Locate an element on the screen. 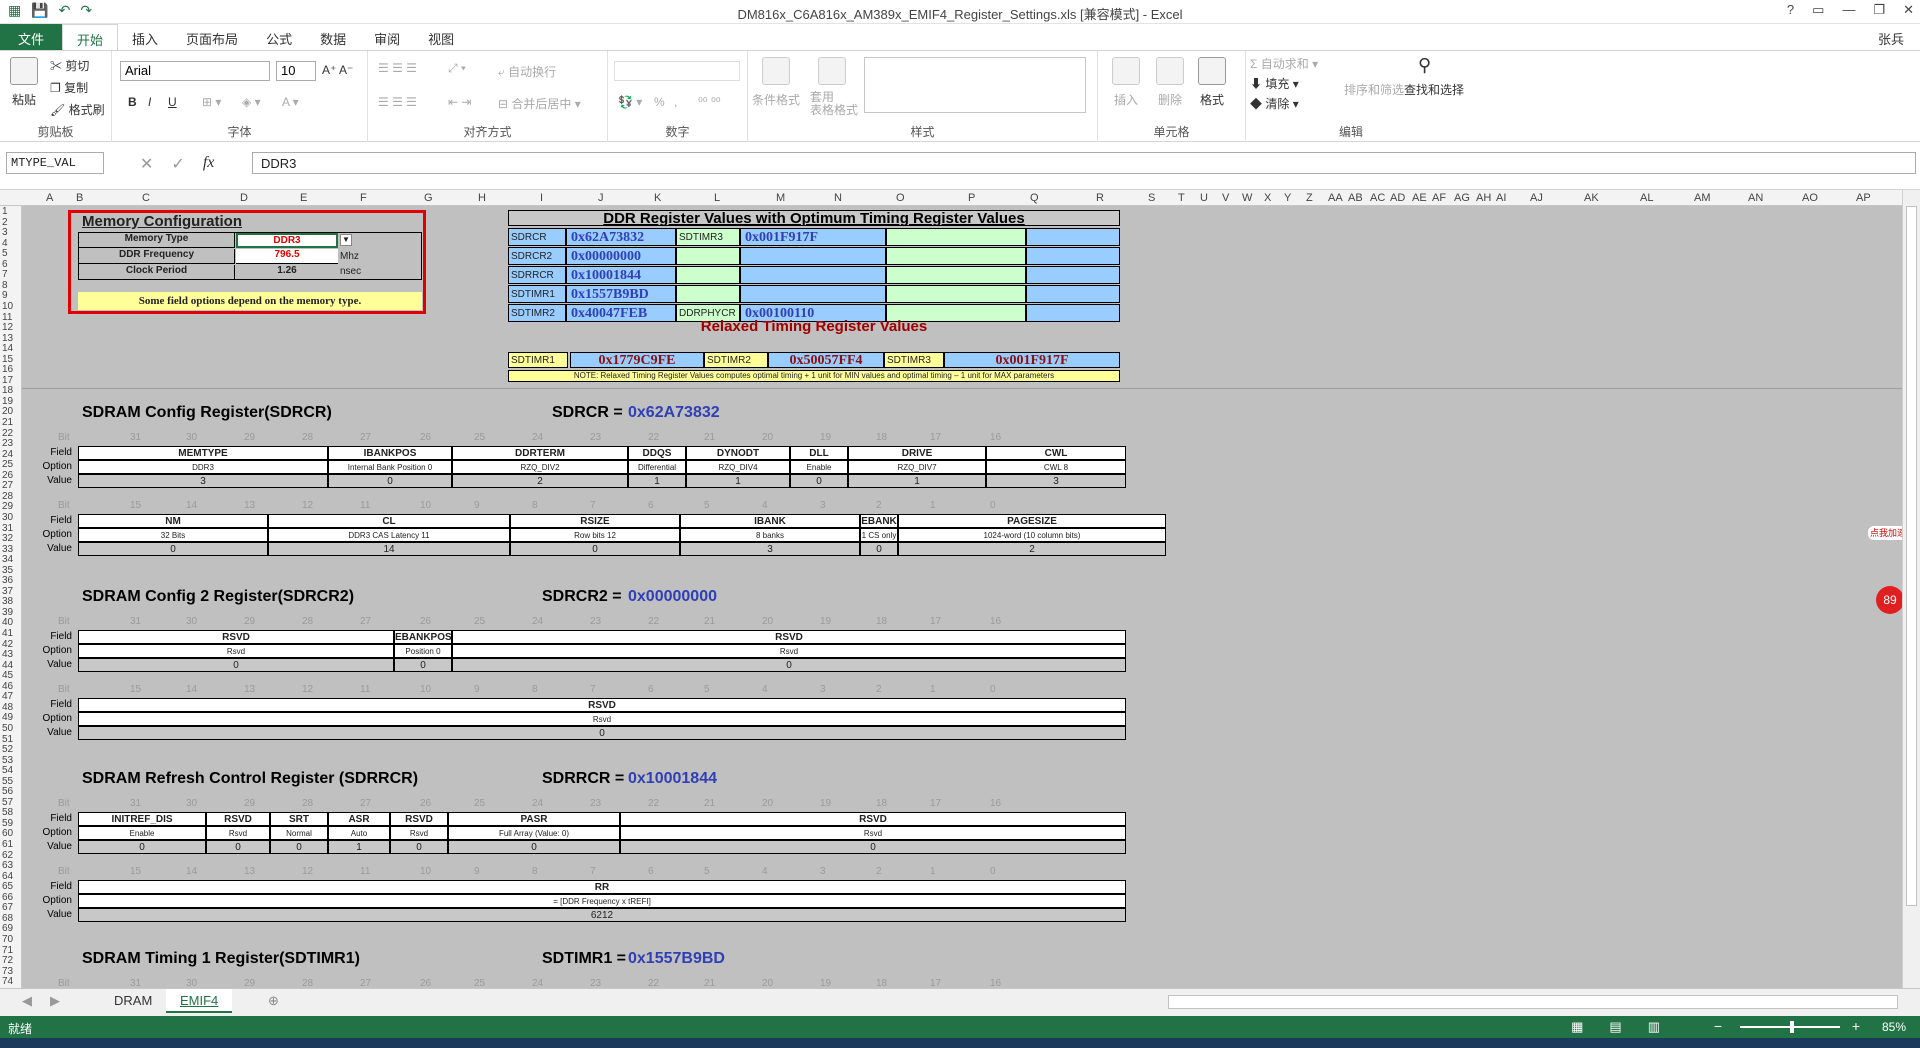 The image size is (1920, 1048). tab-review: 审阅 is located at coordinates (387, 37).